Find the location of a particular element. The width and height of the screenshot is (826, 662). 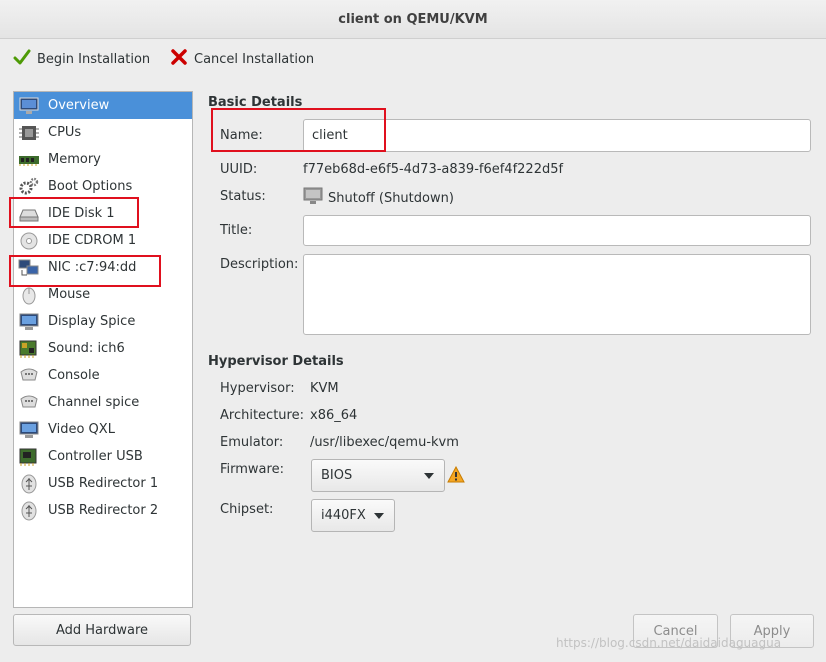

sidebar-item-nic: NIC :c7:94:dd is located at coordinates (103, 267).